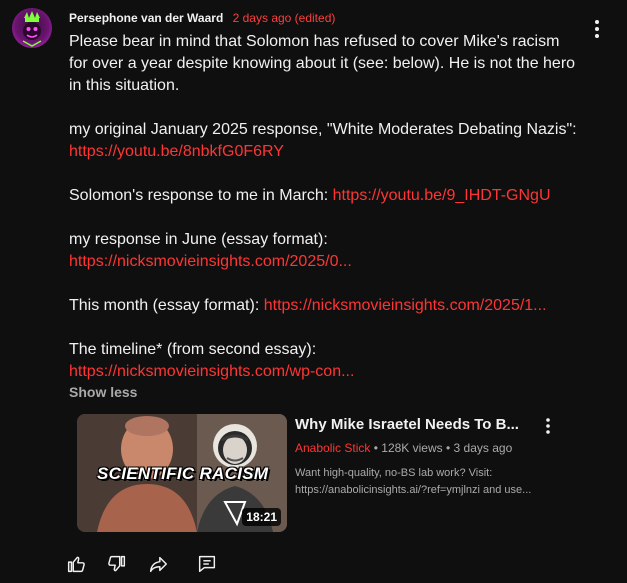  What do you see at coordinates (339, 240) in the screenshot?
I see `comment-line: my response in June (essay format):` at bounding box center [339, 240].